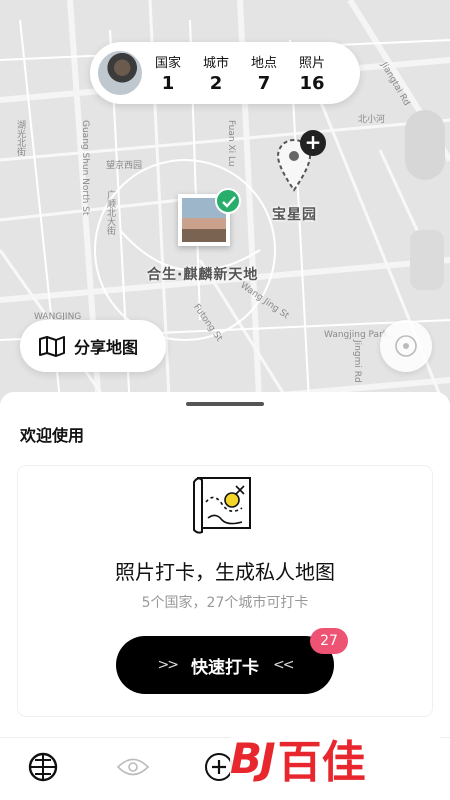 Image resolution: width=450 pixels, height=800 pixels. I want to click on stat-photos: 照片 16, so click(312, 73).